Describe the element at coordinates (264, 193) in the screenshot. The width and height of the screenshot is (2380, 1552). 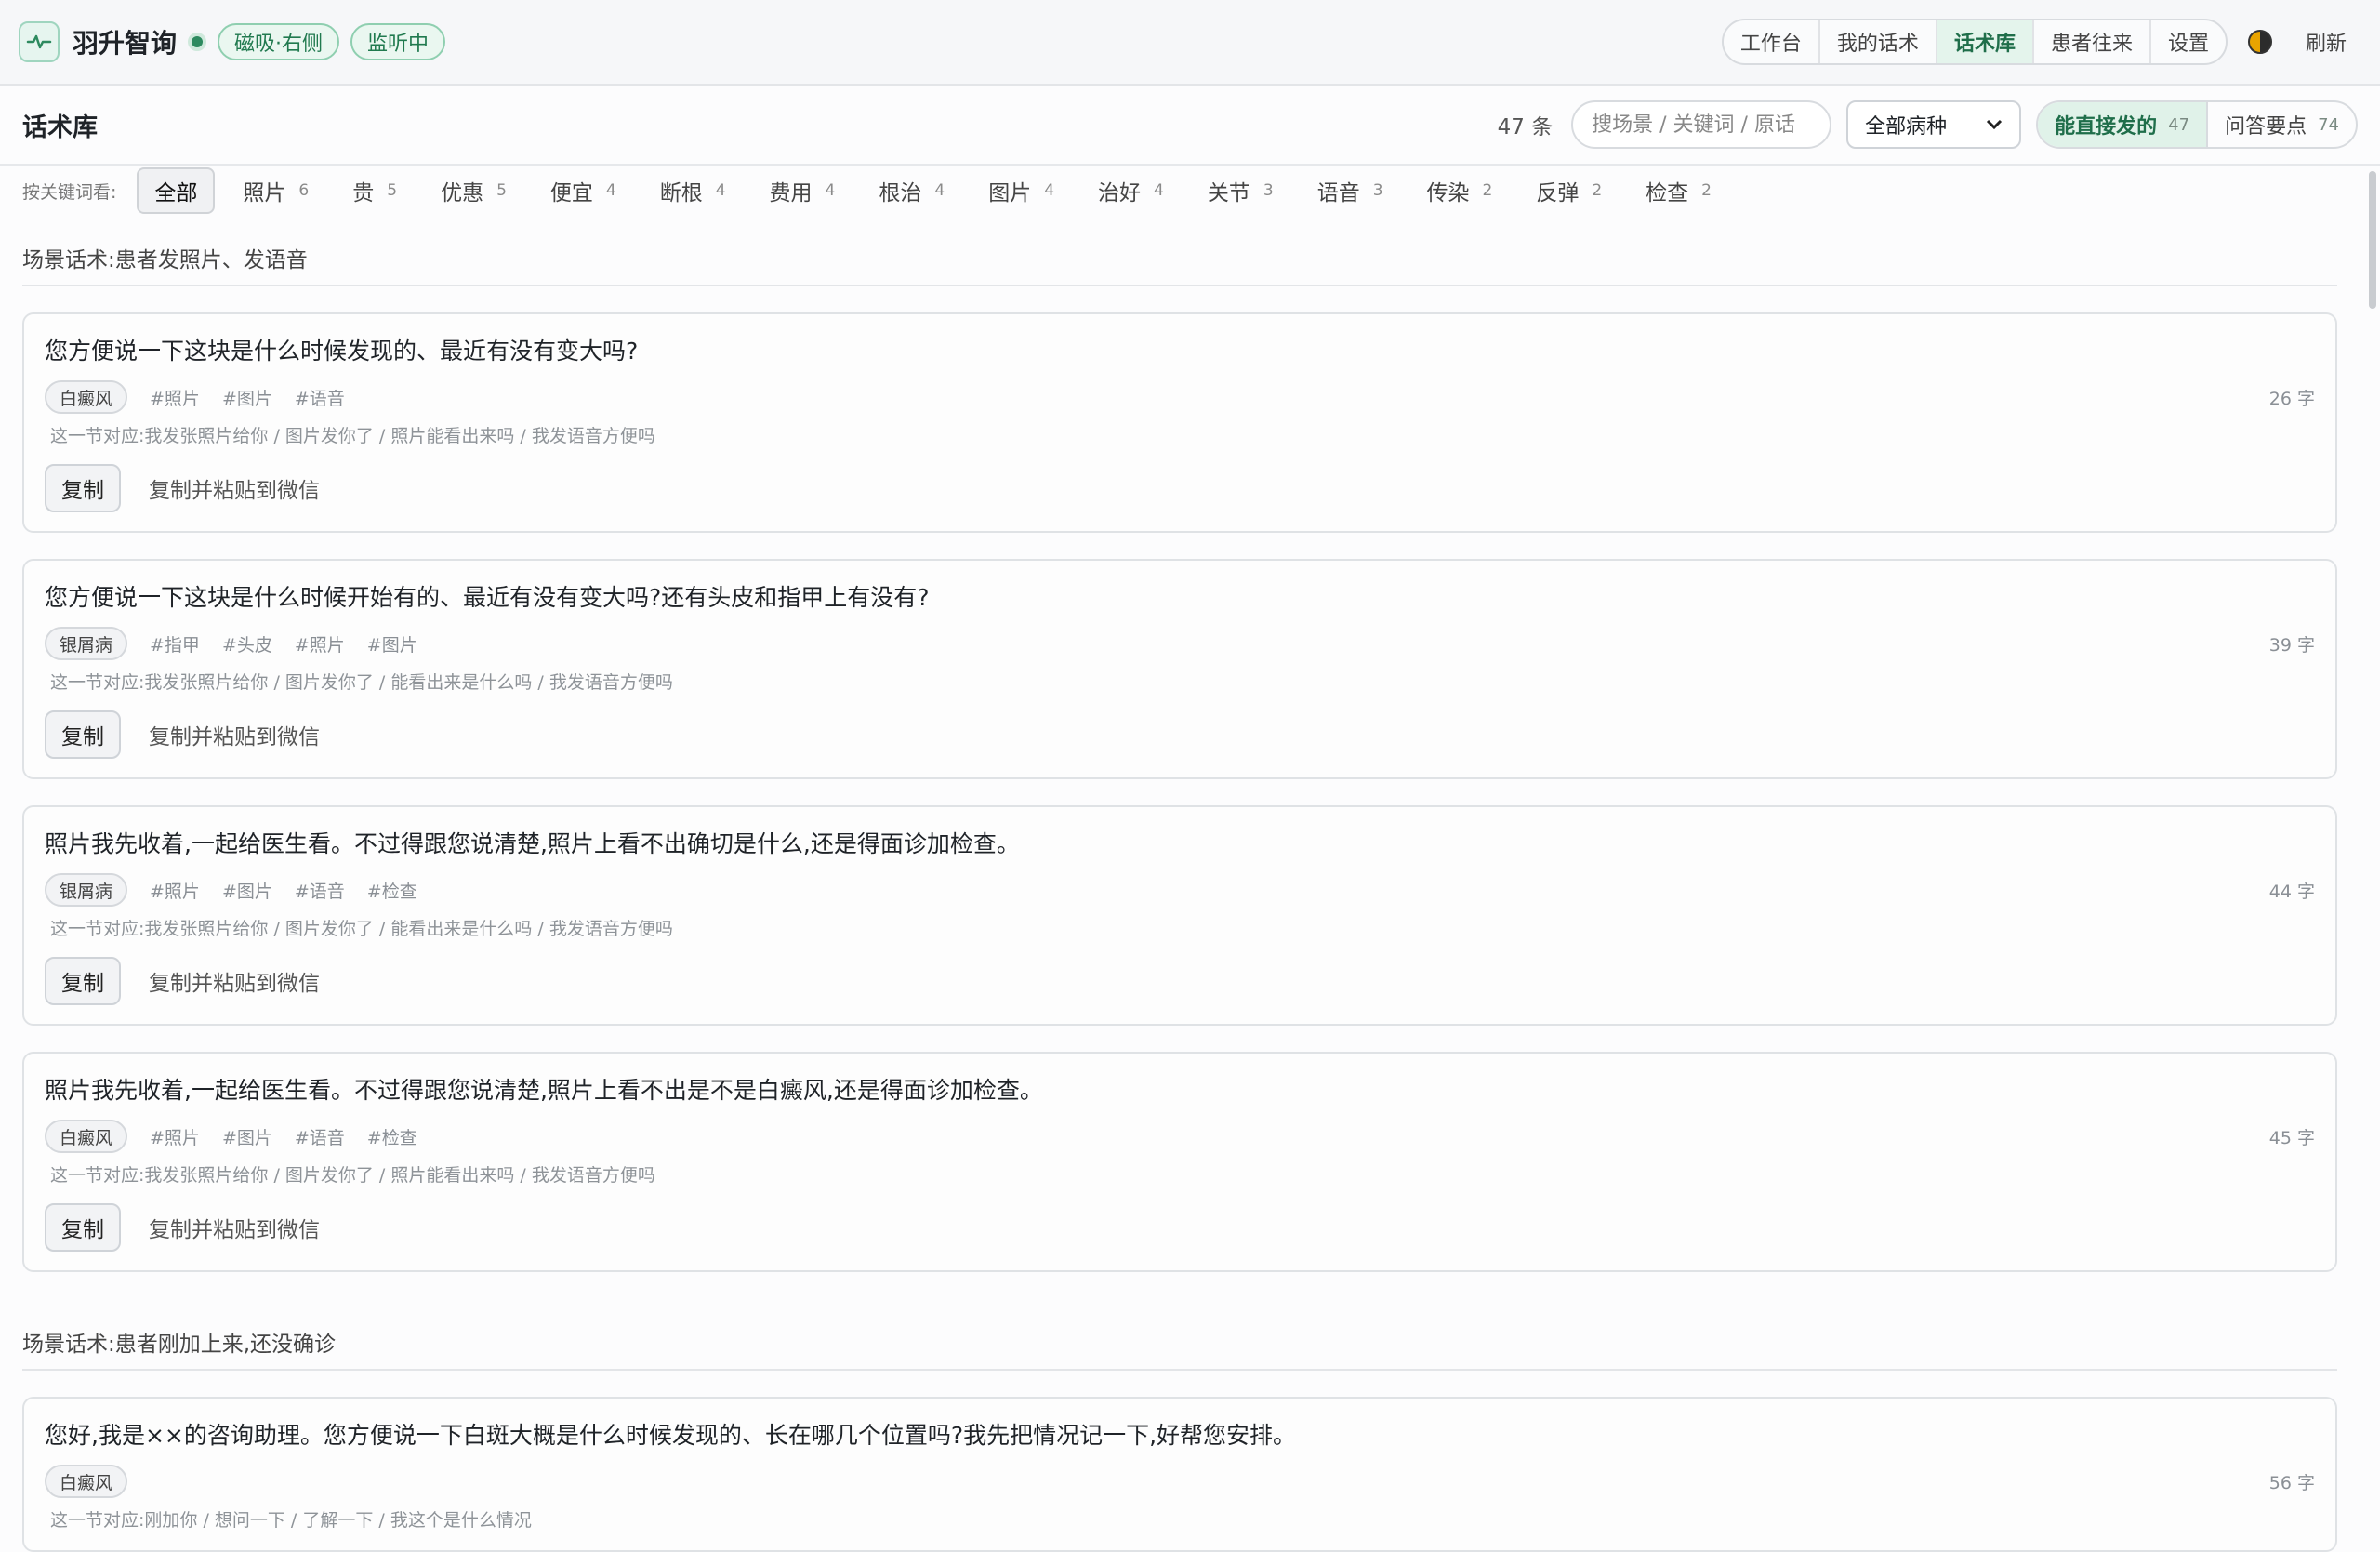
I see `keyword-chip-label: 照片` at that location.